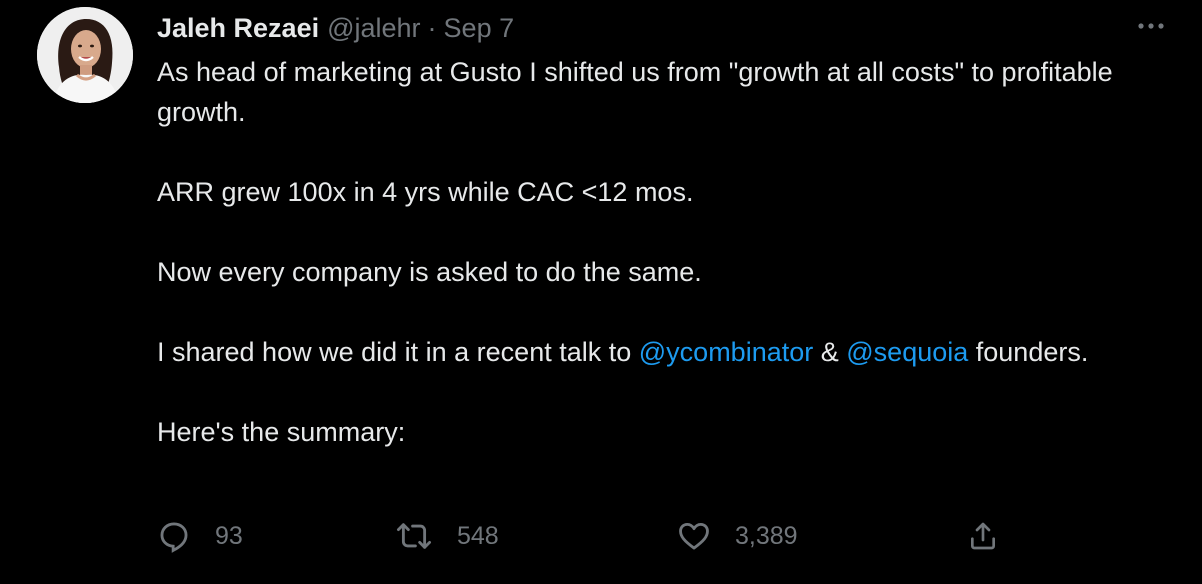 The height and width of the screenshot is (584, 1202). Describe the element at coordinates (238, 28) in the screenshot. I see `author-display-name: Jaleh Rezaei` at that location.